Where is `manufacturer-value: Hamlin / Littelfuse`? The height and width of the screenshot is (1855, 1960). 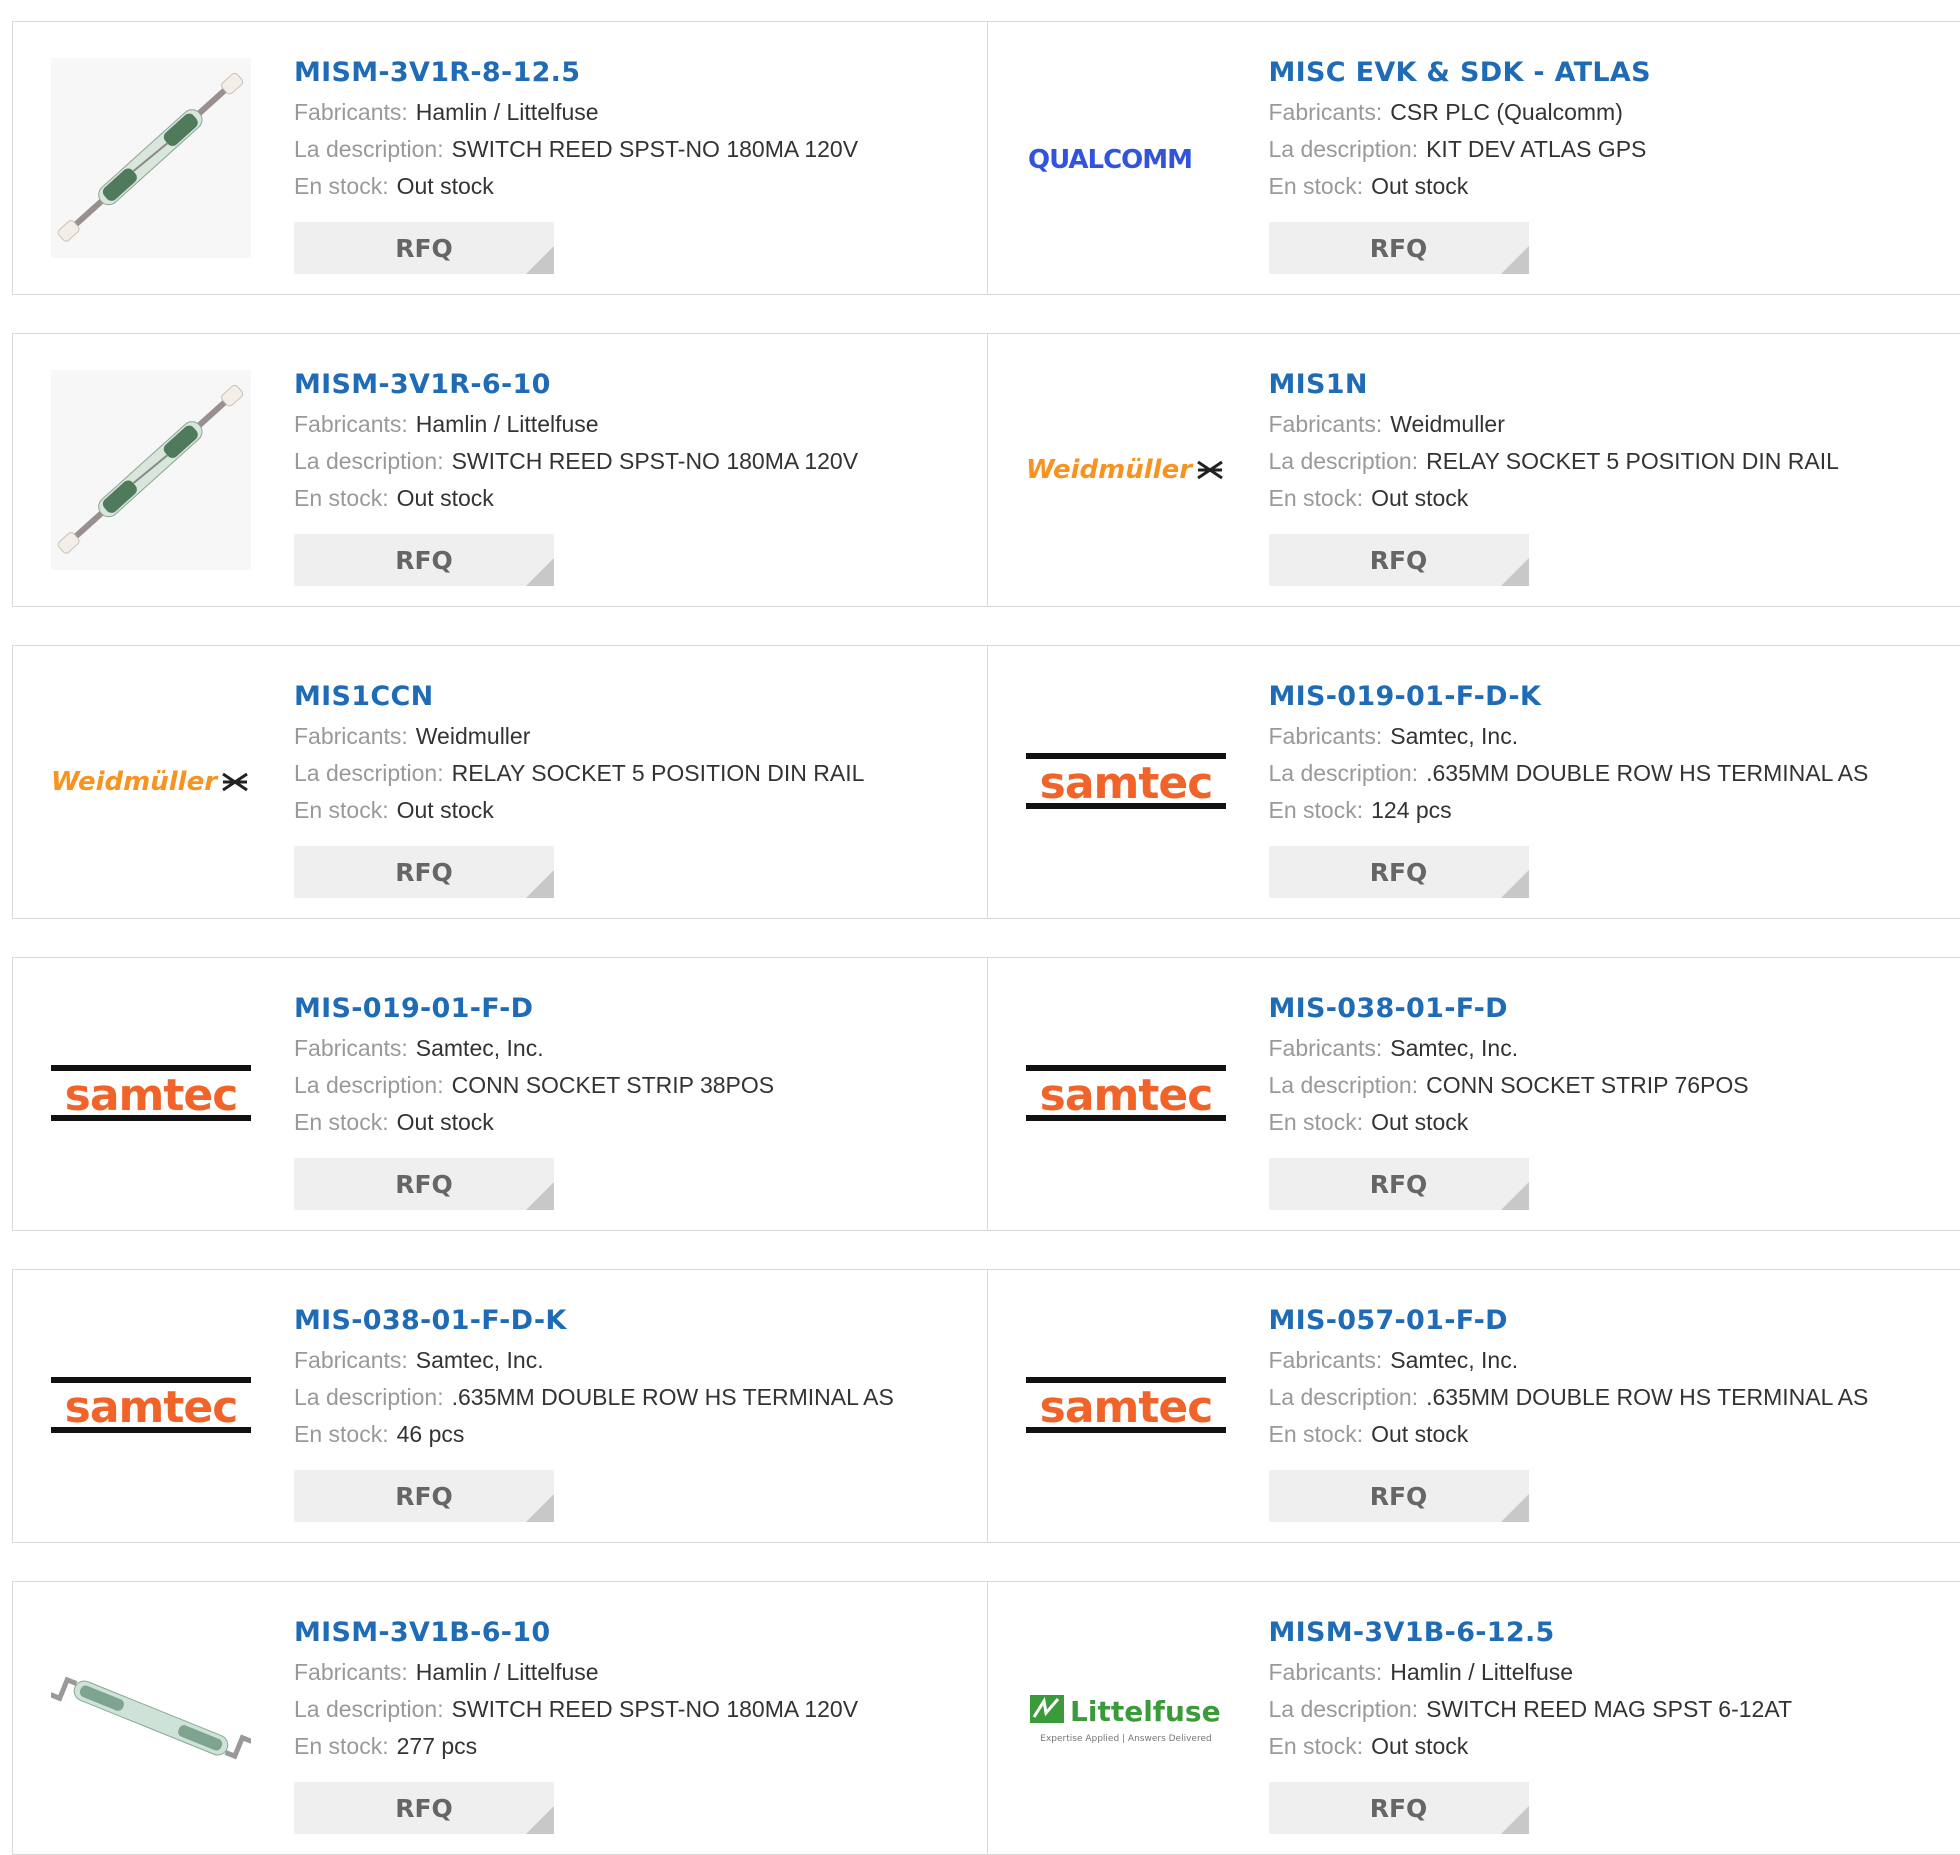 manufacturer-value: Hamlin / Littelfuse is located at coordinates (507, 112).